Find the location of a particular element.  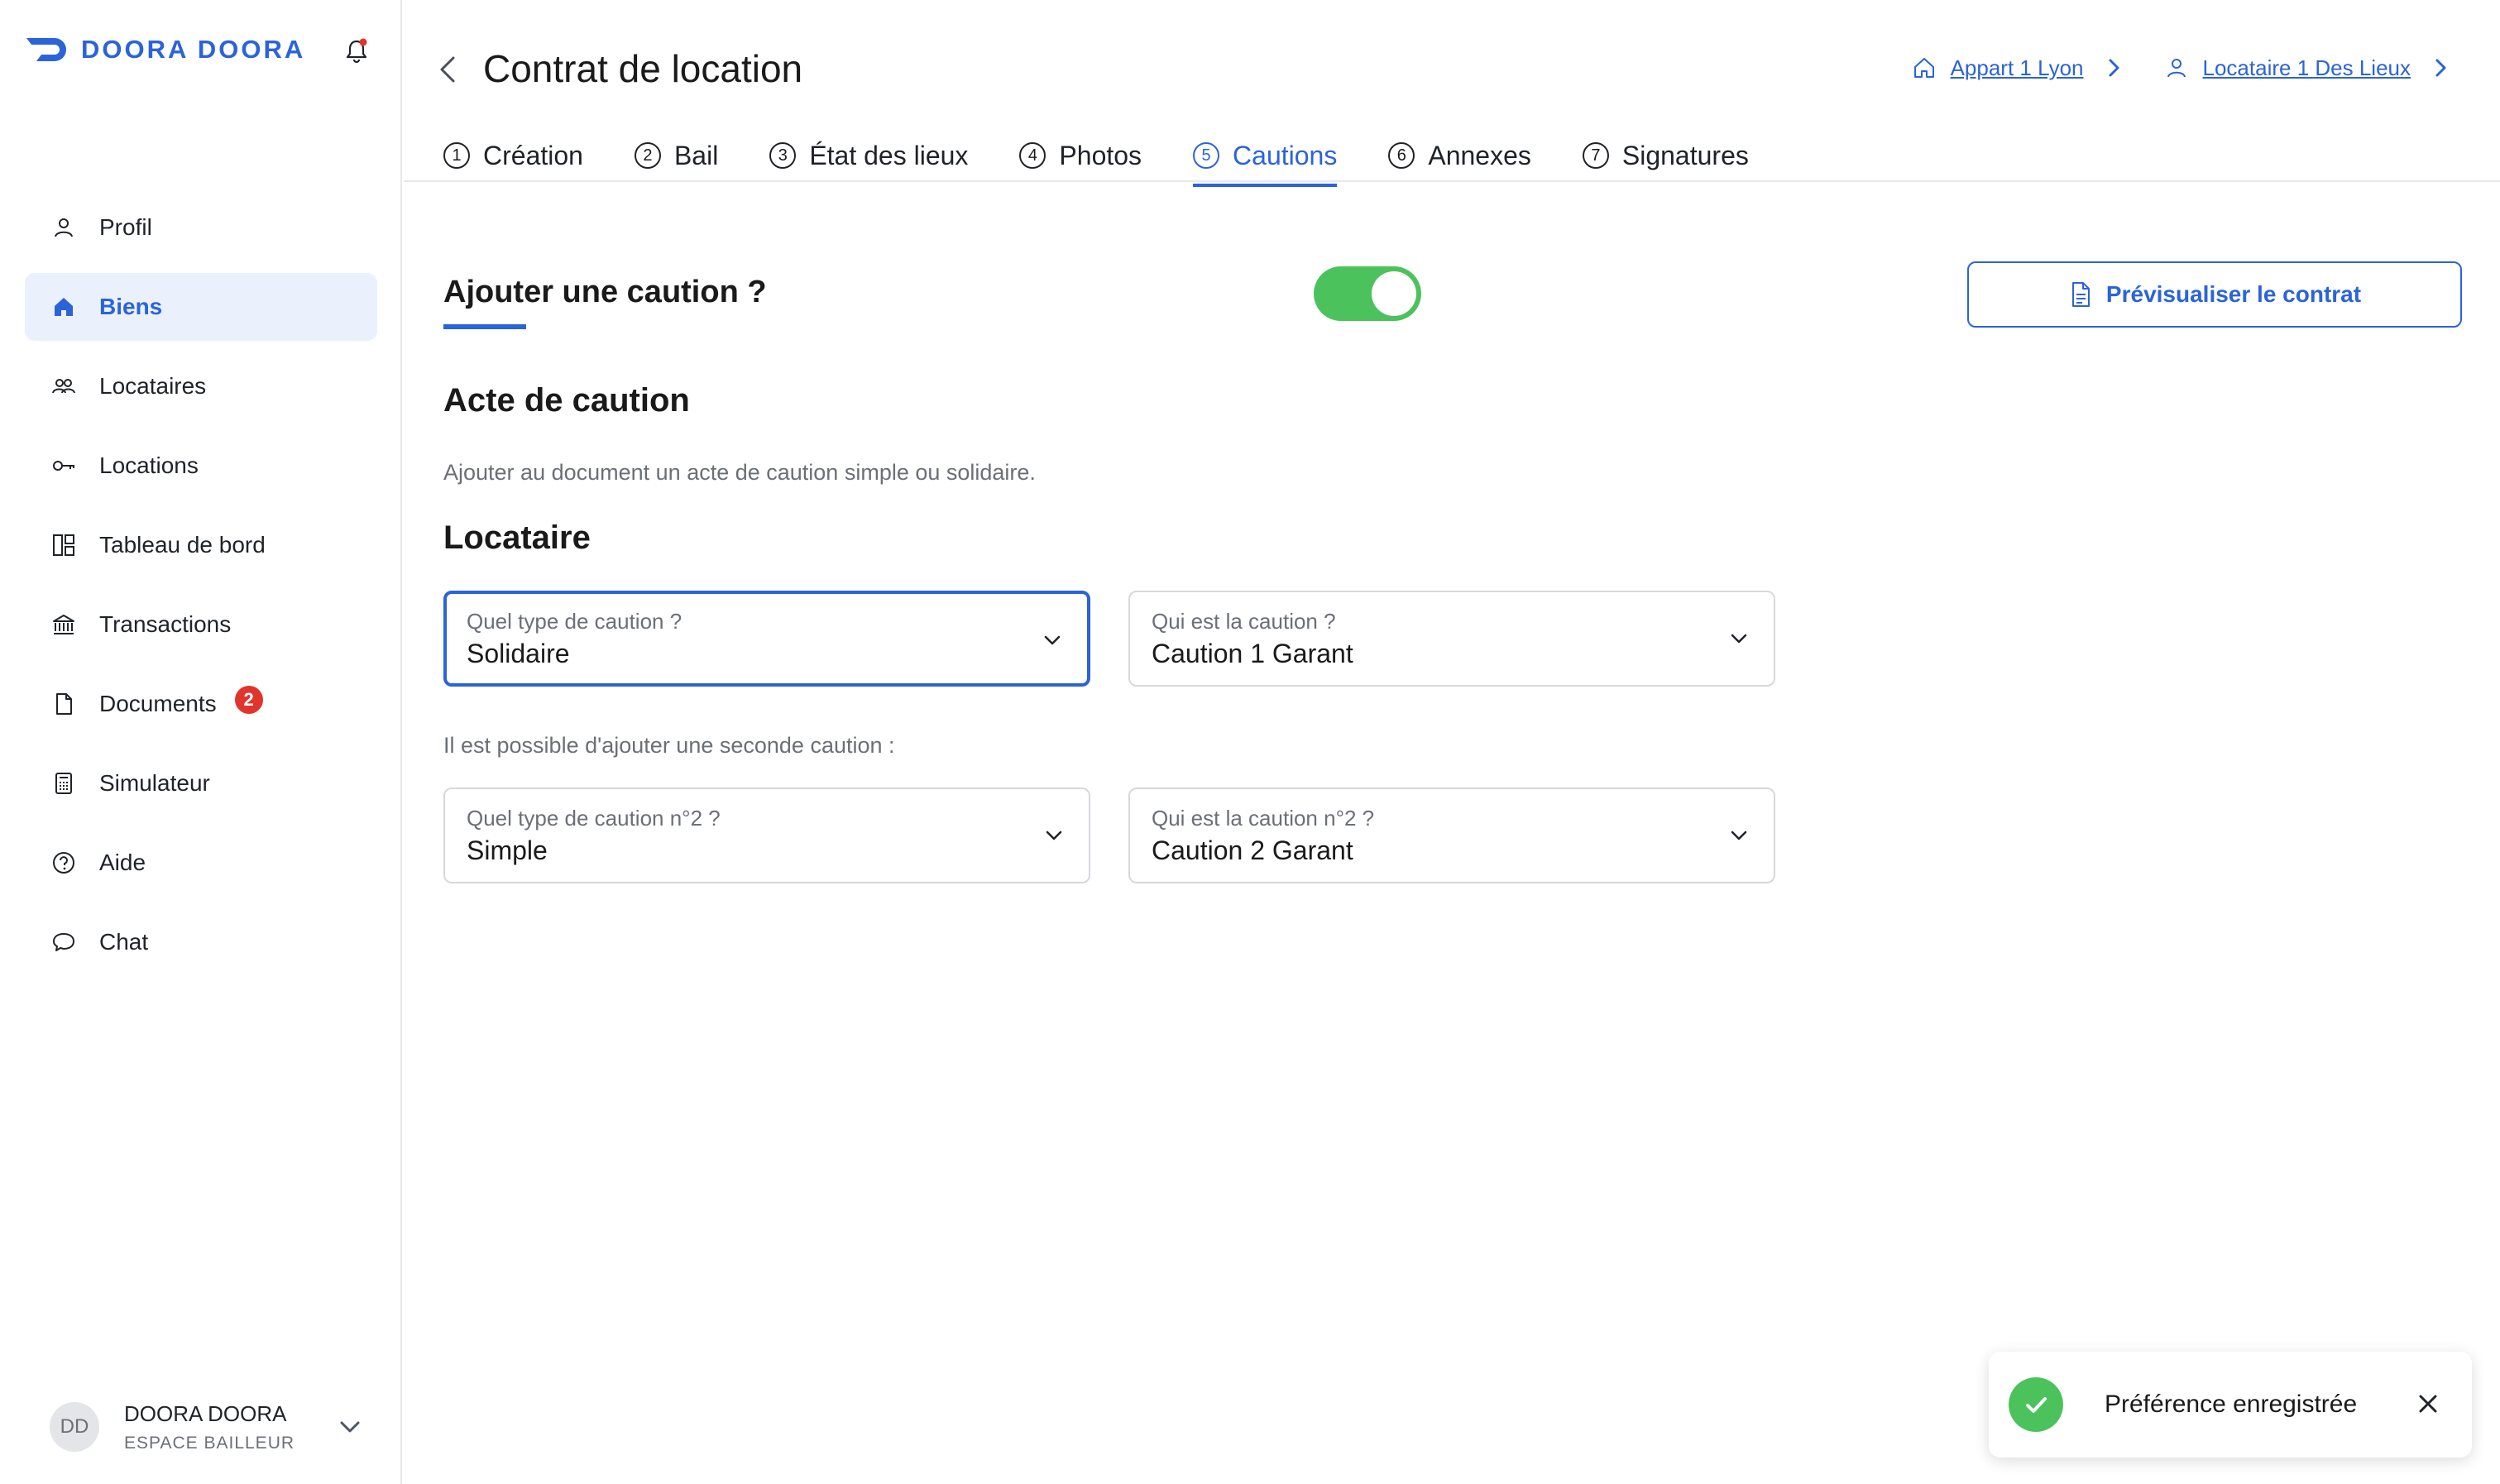

sidebar-item-chat: Chat is located at coordinates (201, 942).